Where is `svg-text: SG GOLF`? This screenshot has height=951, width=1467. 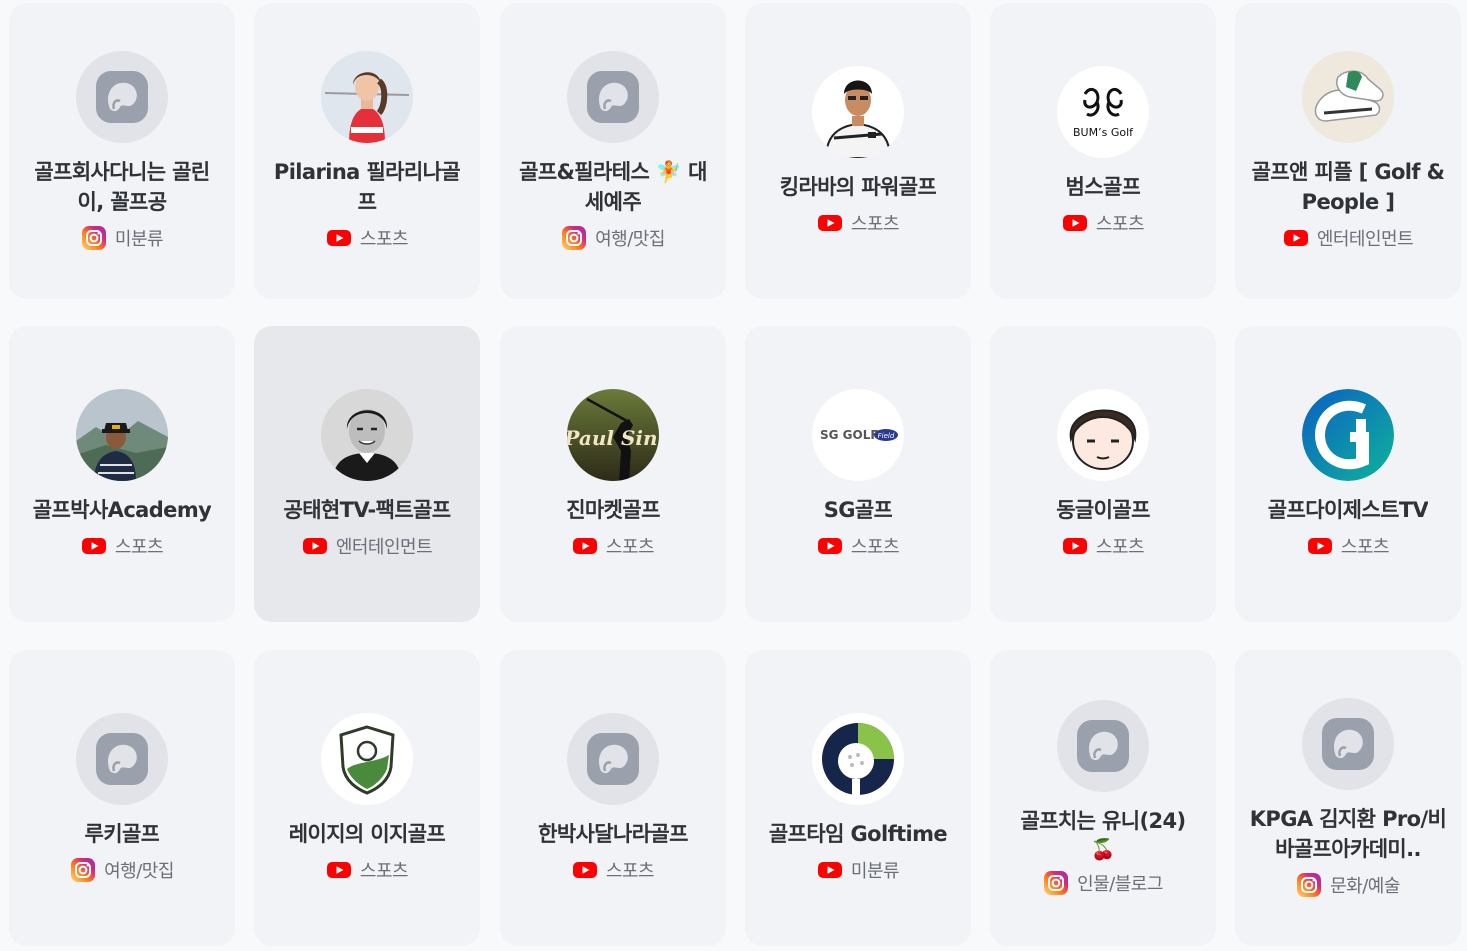
svg-text: SG GOLF is located at coordinates (849, 435).